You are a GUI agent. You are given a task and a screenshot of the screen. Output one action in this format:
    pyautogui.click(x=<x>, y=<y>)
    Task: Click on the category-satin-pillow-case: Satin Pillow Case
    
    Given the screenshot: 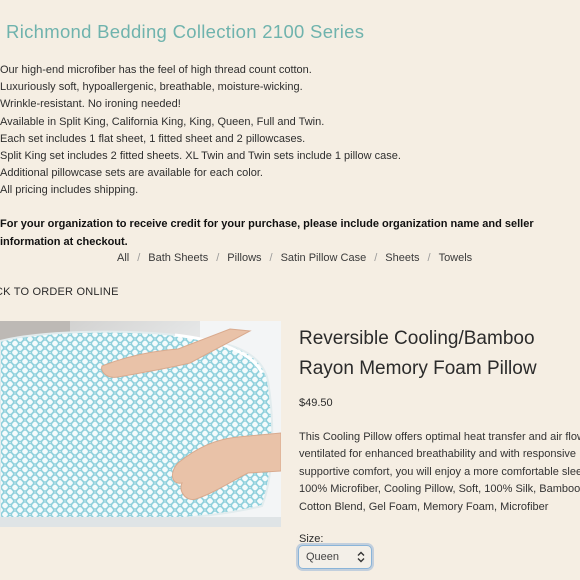 What is the action you would take?
    pyautogui.click(x=324, y=258)
    